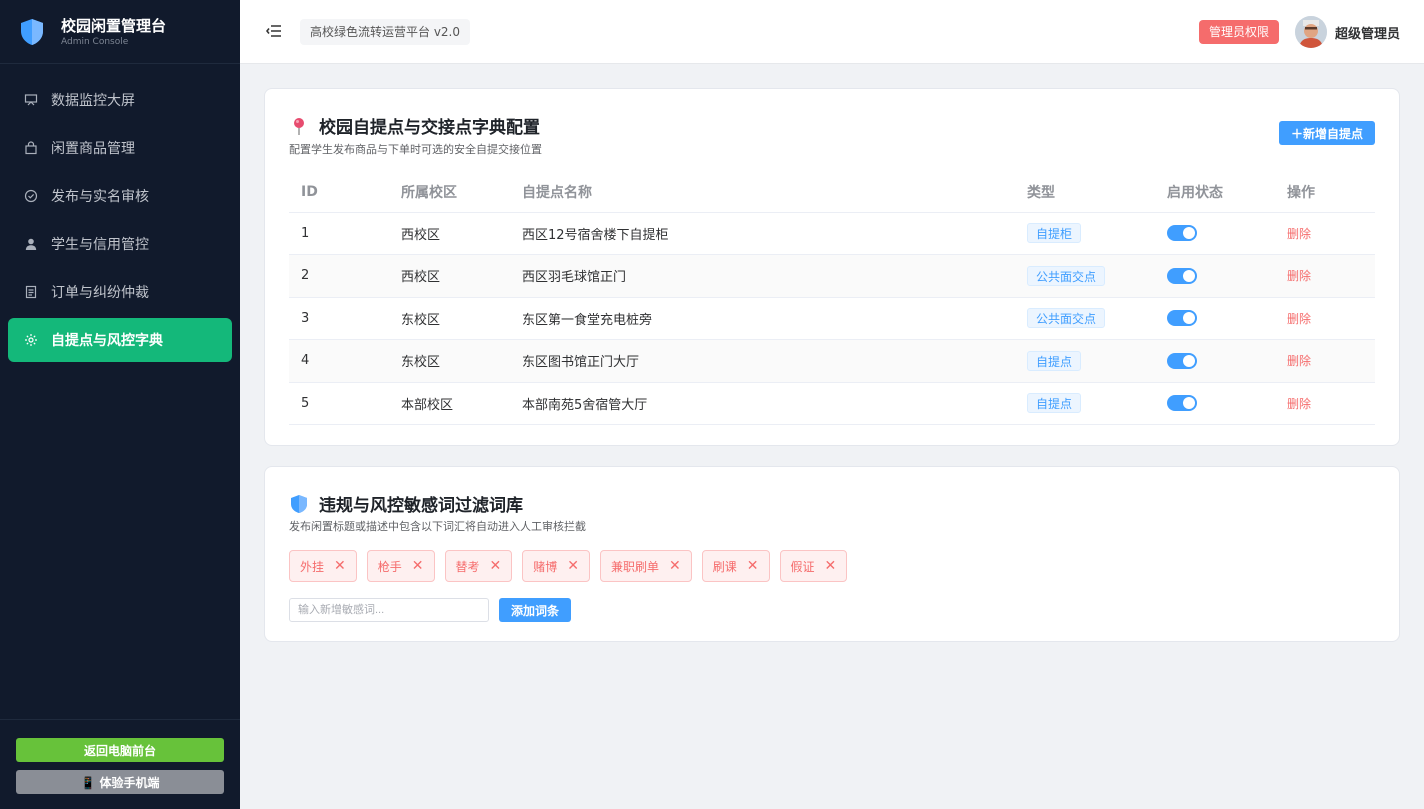 The height and width of the screenshot is (809, 1424). Describe the element at coordinates (421, 506) in the screenshot. I see `words-title-text: 违规与风控敏感词过滤词库` at that location.